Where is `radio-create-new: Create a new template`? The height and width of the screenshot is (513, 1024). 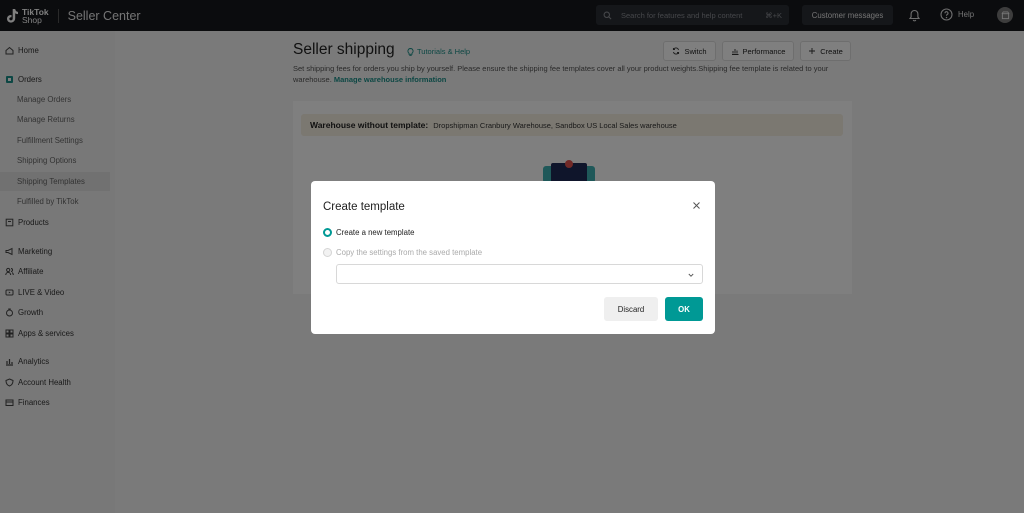
radio-create-new: Create a new template is located at coordinates (368, 232).